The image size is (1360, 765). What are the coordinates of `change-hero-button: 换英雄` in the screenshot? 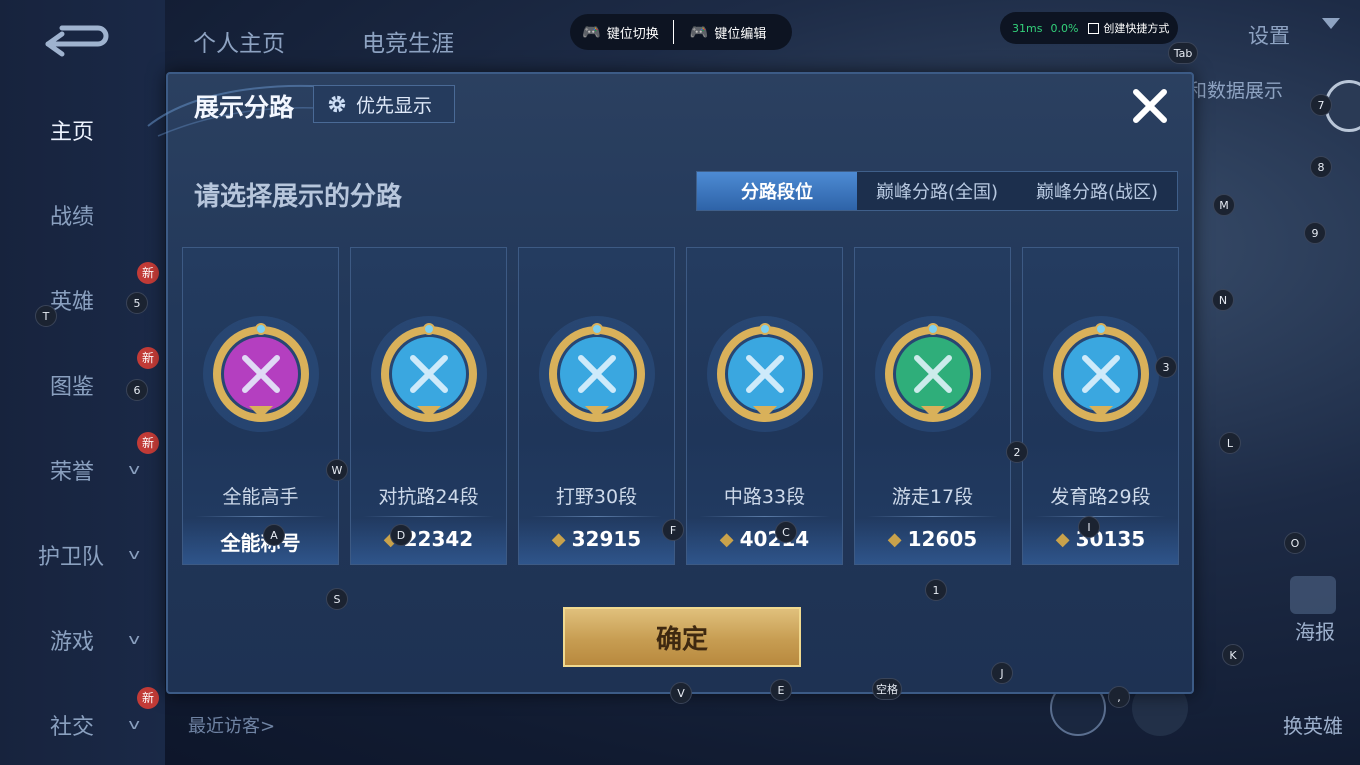 It's located at (1313, 724).